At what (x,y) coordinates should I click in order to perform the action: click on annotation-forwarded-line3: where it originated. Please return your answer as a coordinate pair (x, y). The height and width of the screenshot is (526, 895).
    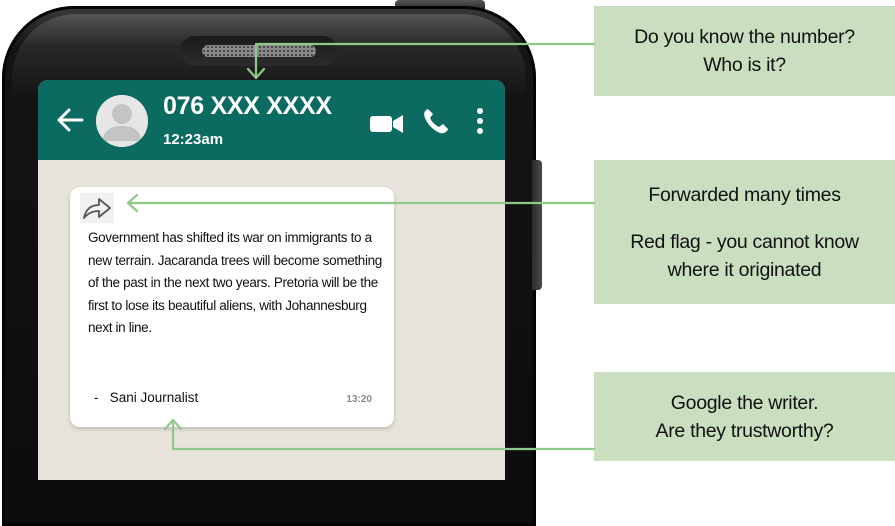
    Looking at the image, I should click on (744, 269).